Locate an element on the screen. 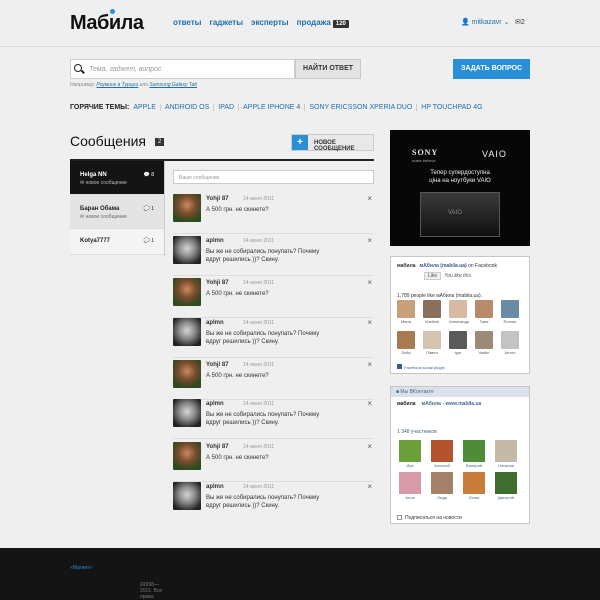  fb-fan: Александр is located at coordinates (459, 312).